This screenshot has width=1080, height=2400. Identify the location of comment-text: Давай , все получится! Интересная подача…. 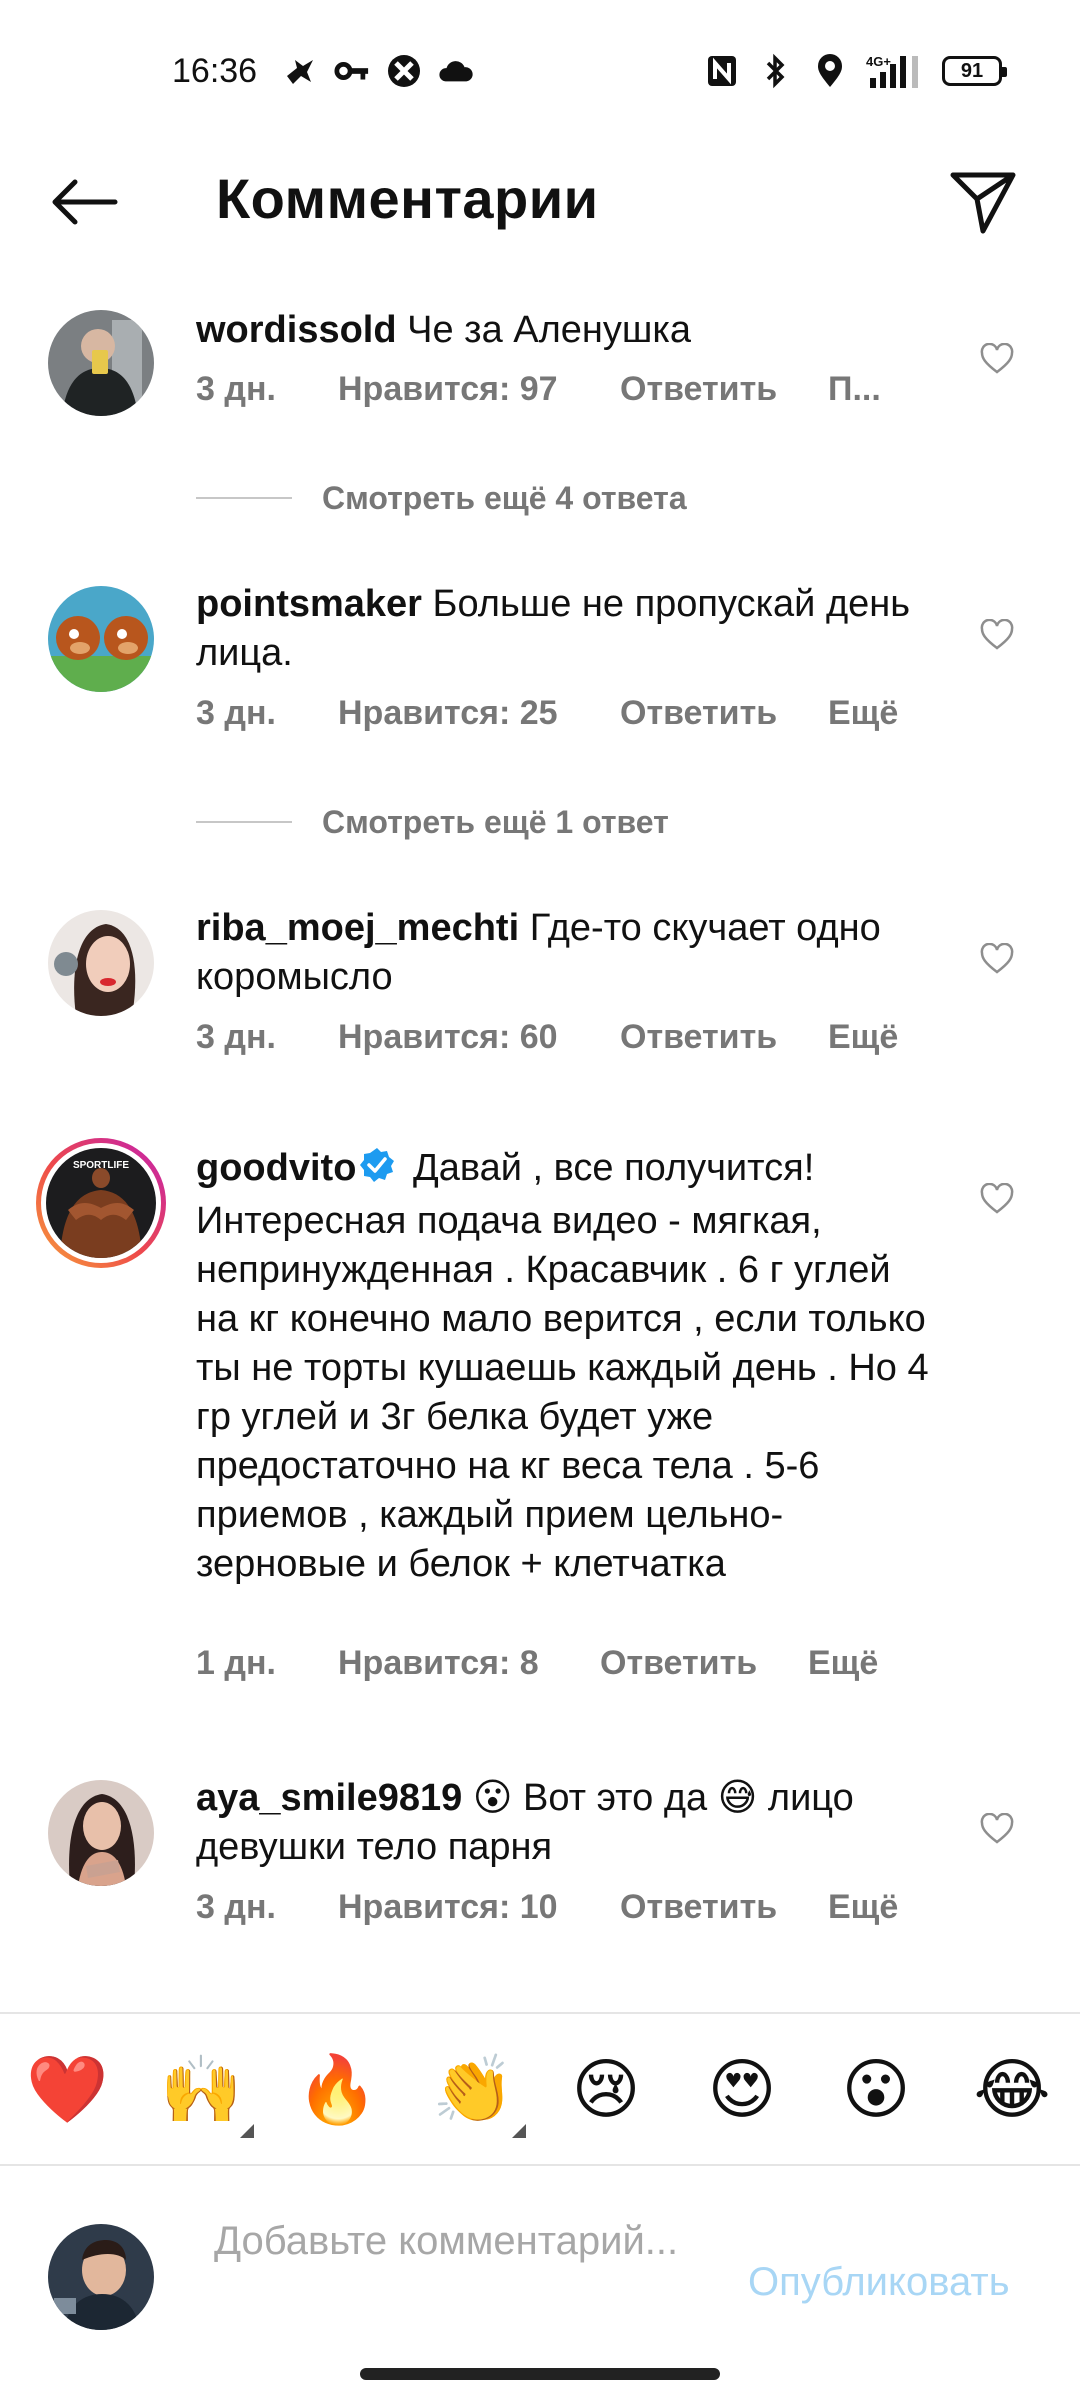
(562, 1366).